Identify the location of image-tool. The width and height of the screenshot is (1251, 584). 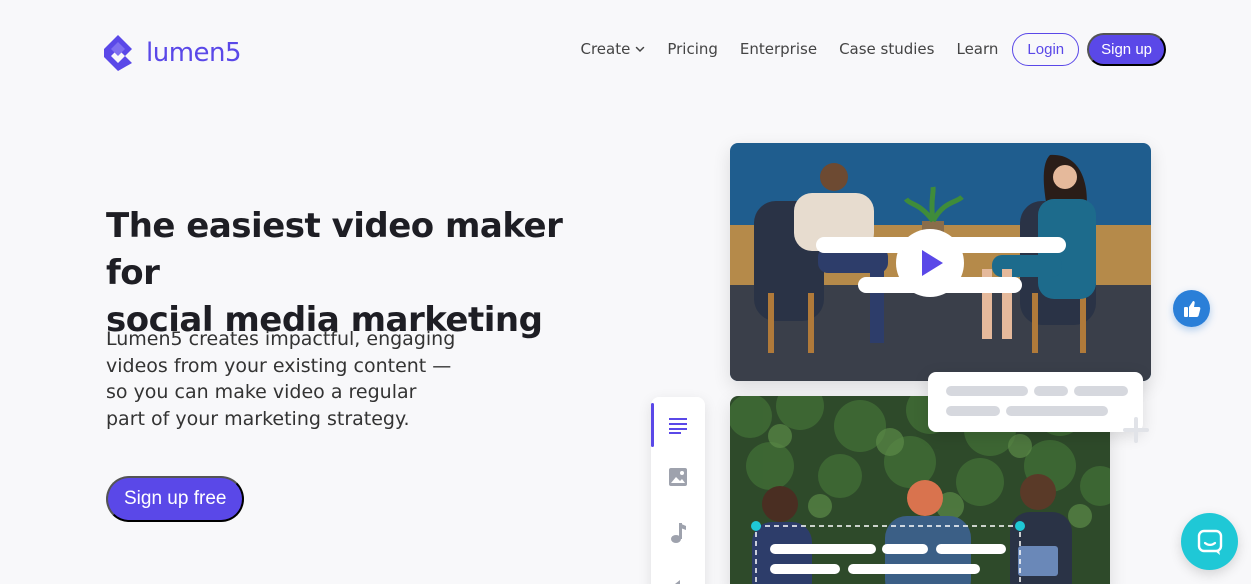
(678, 477).